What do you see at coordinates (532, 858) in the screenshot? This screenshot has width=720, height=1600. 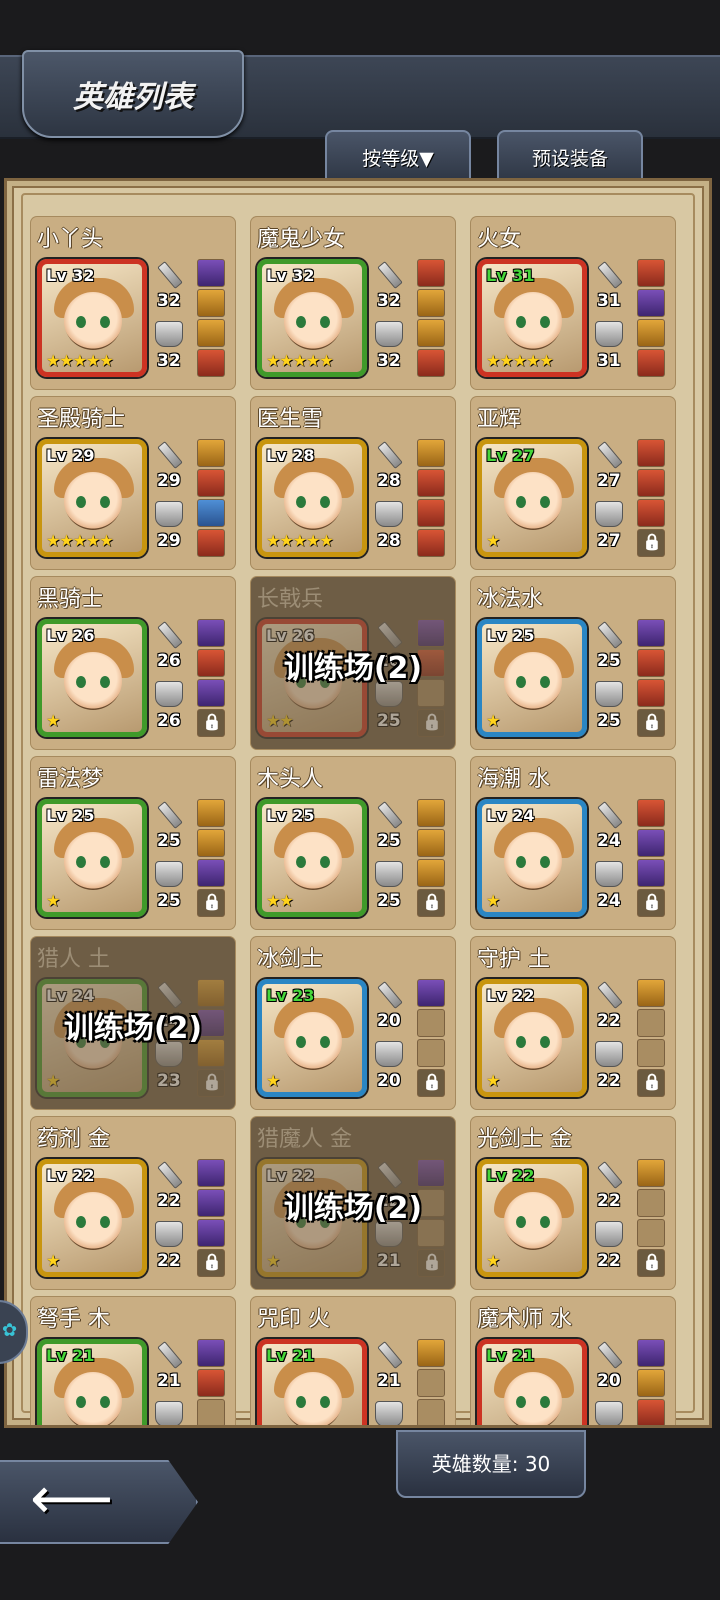 I see `hero-portrait: Lv 24 ★` at bounding box center [532, 858].